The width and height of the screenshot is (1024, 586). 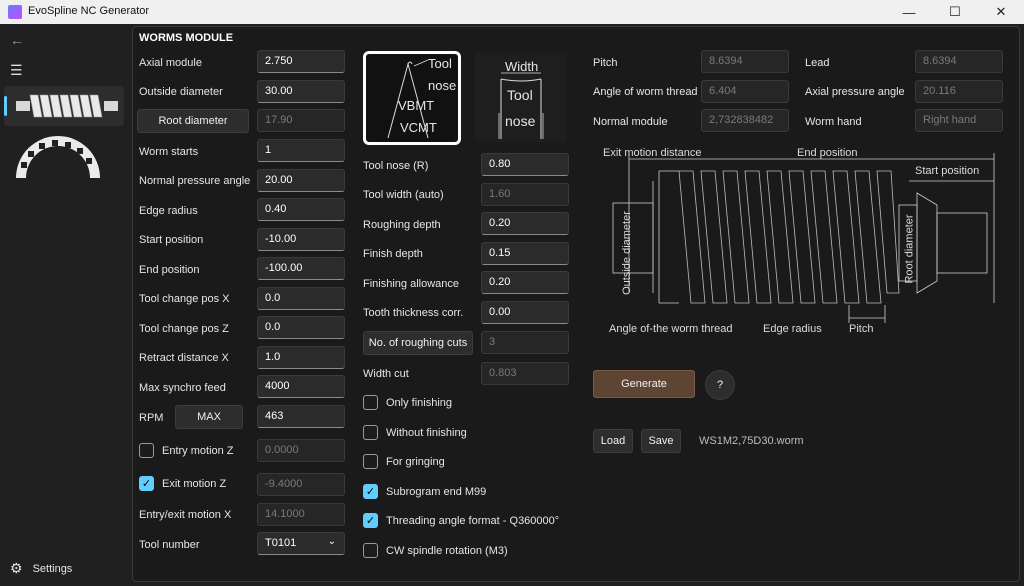 I want to click on nose-label-2: nose, so click(x=520, y=121).